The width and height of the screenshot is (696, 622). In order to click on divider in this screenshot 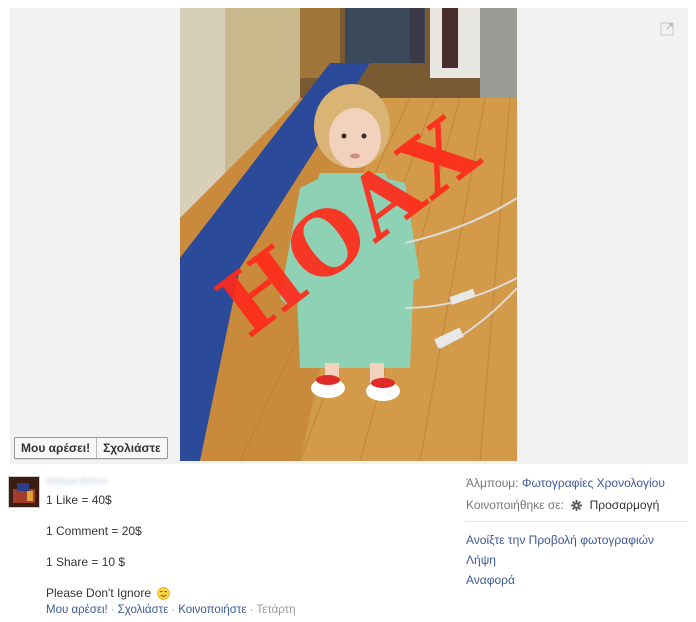, I will do `click(577, 521)`.